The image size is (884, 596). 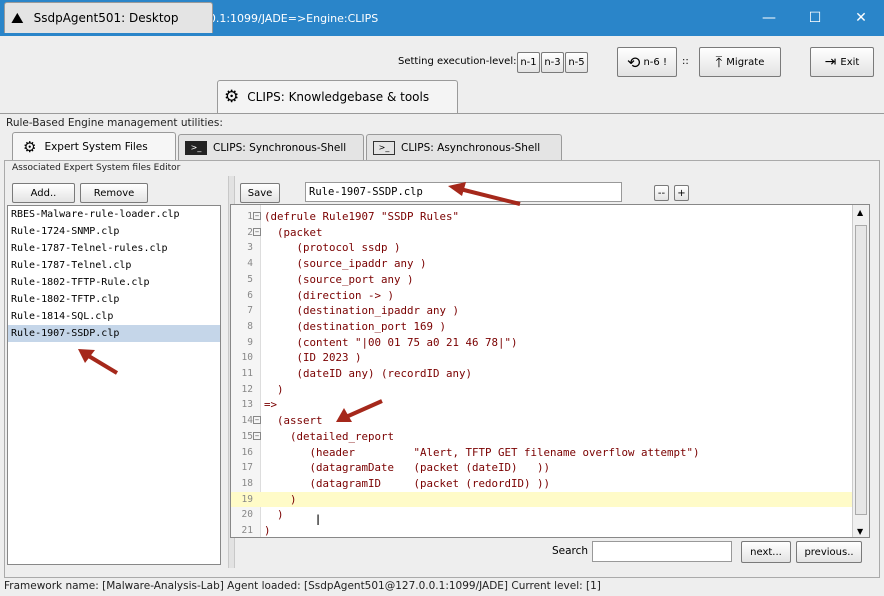 What do you see at coordinates (542, 248) in the screenshot?
I see `code-line: 3 (protocol ssdp )` at bounding box center [542, 248].